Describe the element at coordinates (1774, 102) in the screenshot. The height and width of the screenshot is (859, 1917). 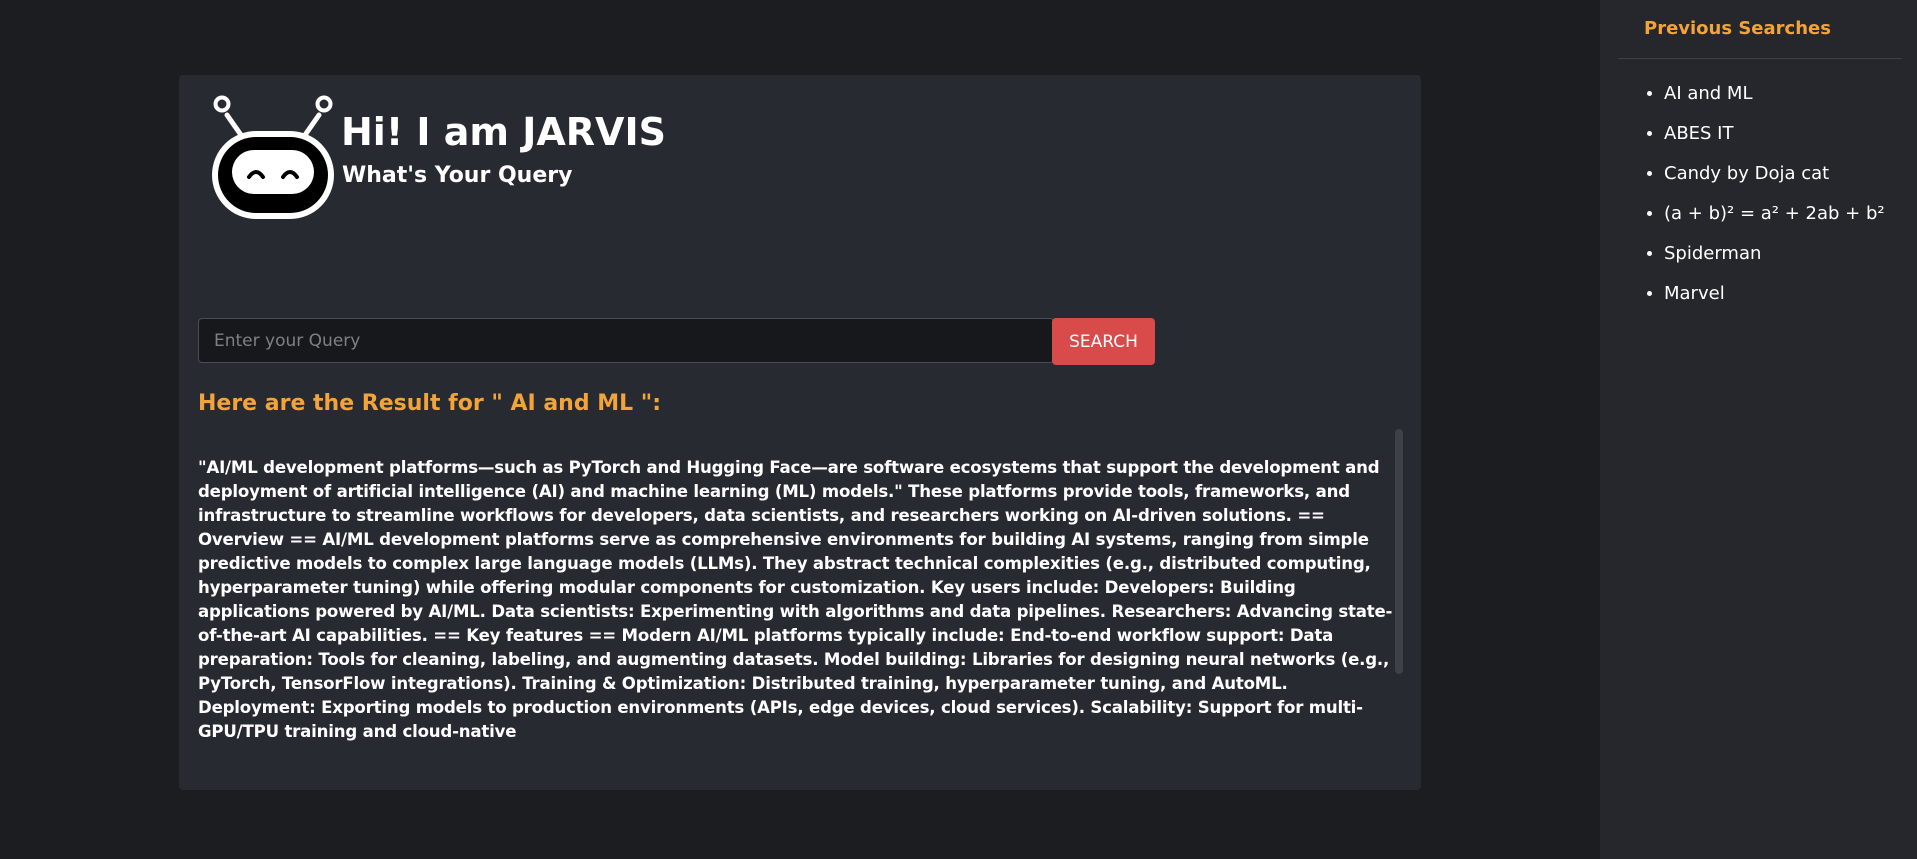
I see `history-item: AI and ML` at that location.